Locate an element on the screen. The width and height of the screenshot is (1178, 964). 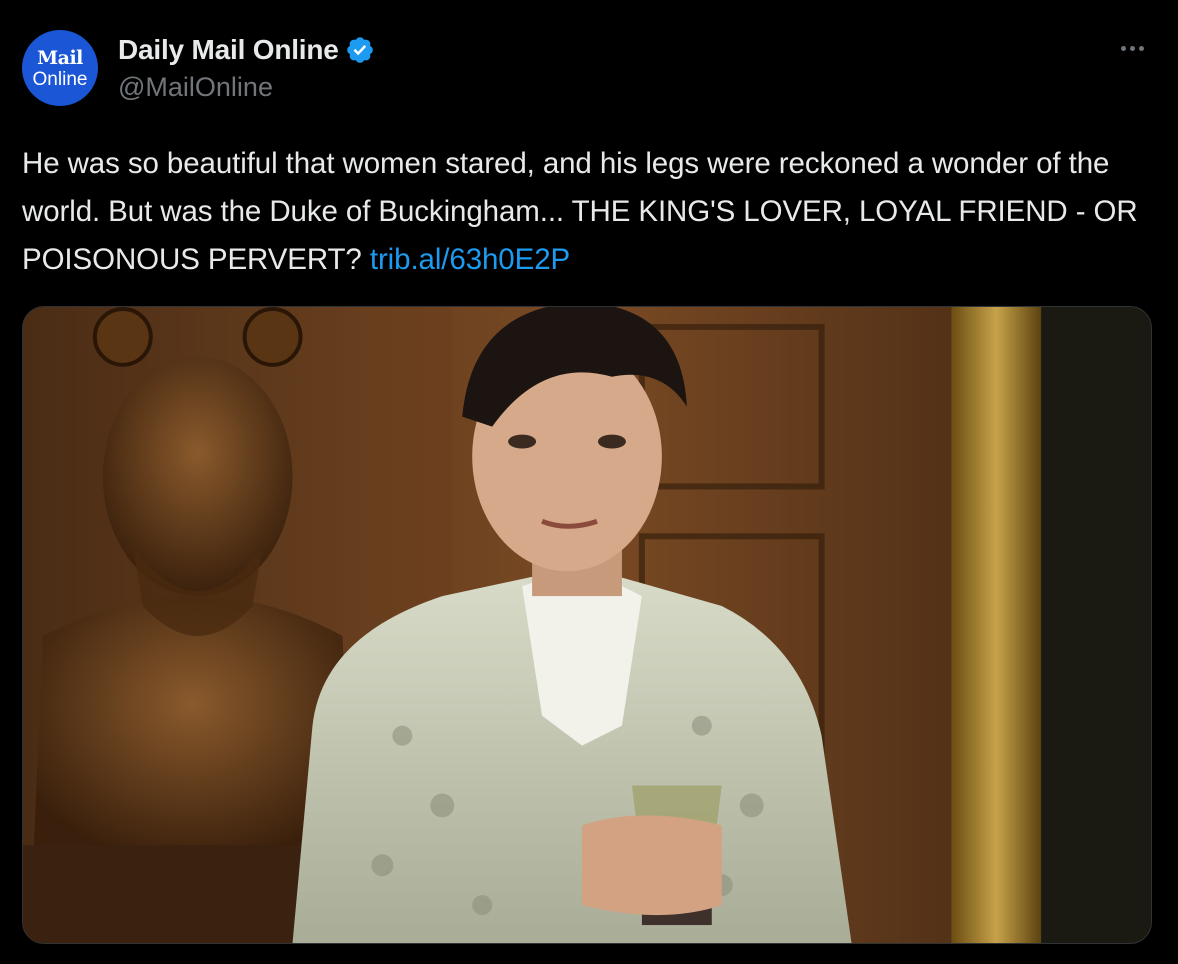
author-handle: @MailOnline is located at coordinates (195, 87).